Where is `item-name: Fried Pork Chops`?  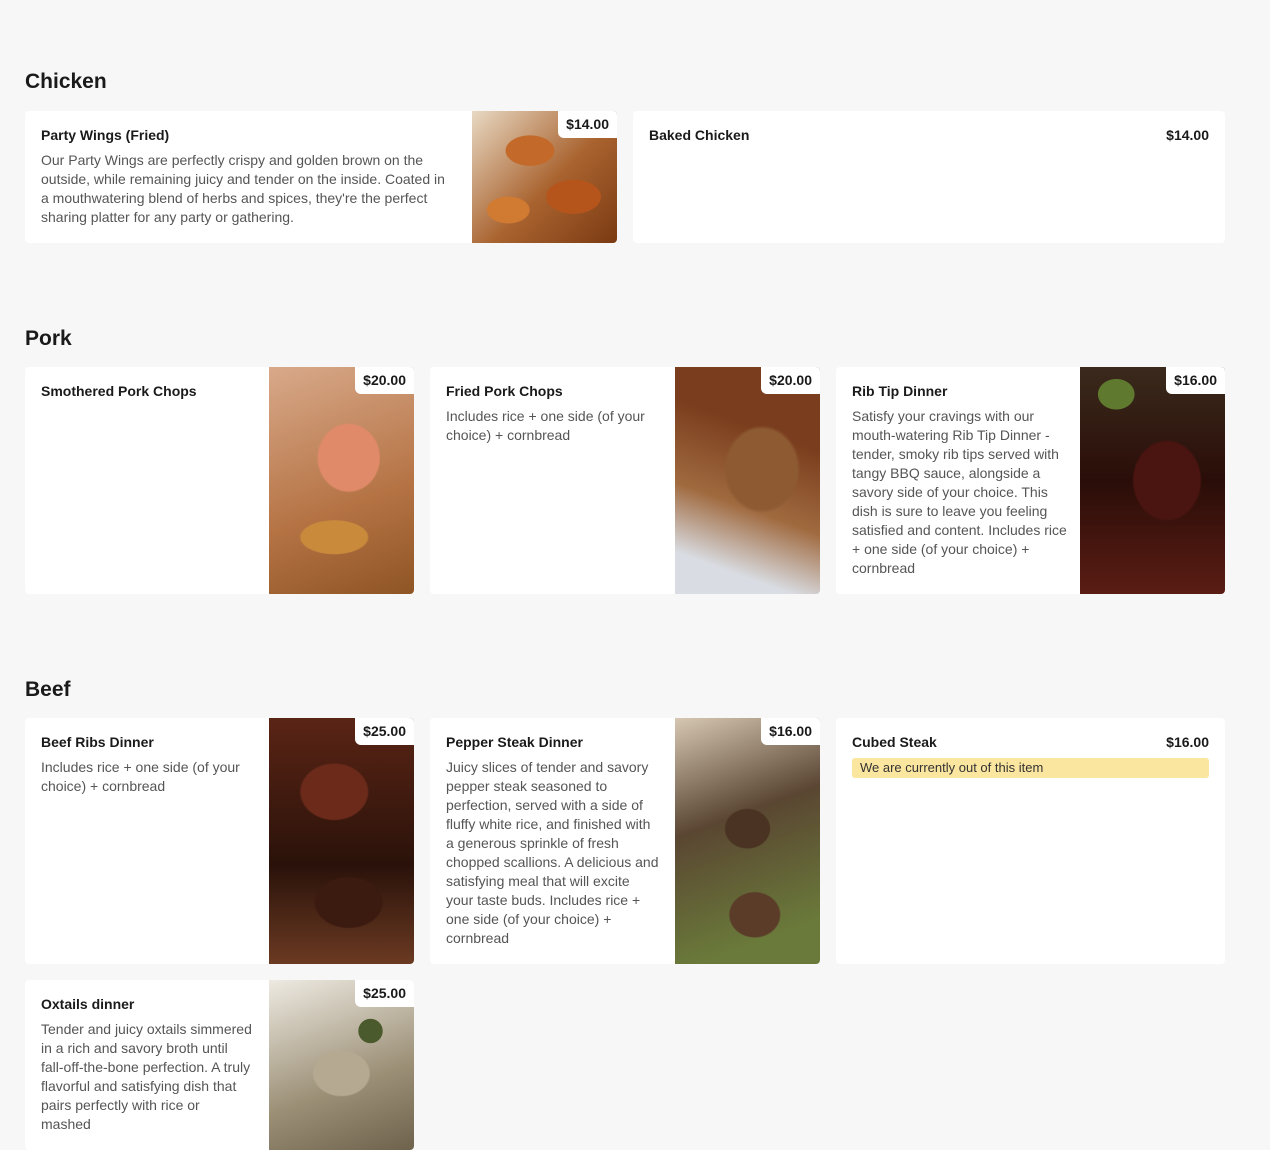
item-name: Fried Pork Chops is located at coordinates (504, 391).